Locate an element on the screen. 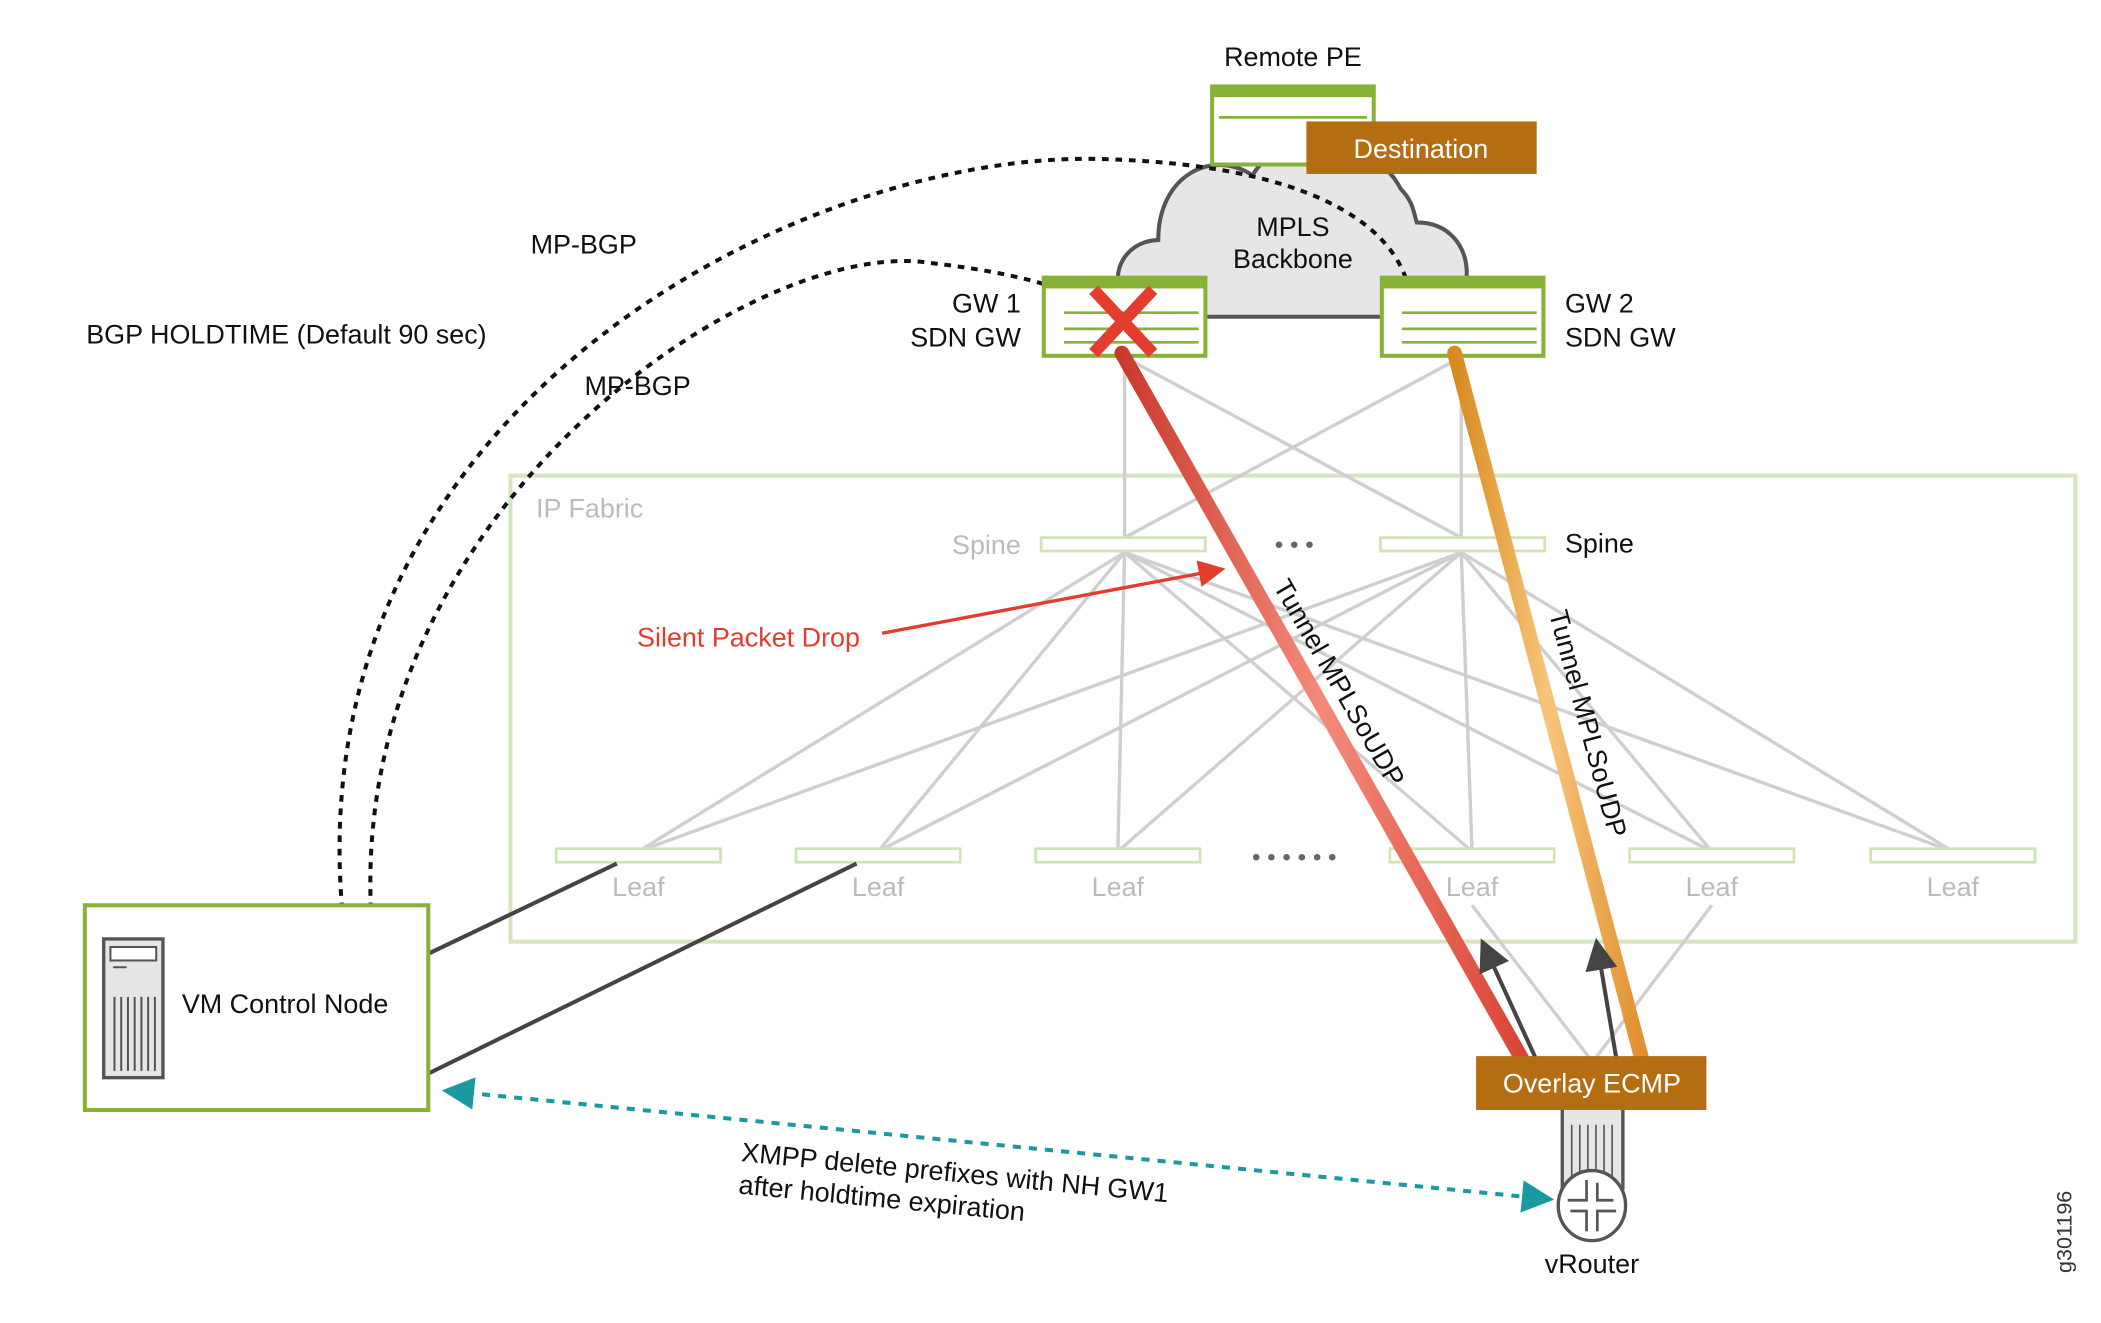 This screenshot has height=1323, width=2101. tunnel-gw1-label: Tunnel MPLSoUDP is located at coordinates (1339, 683).